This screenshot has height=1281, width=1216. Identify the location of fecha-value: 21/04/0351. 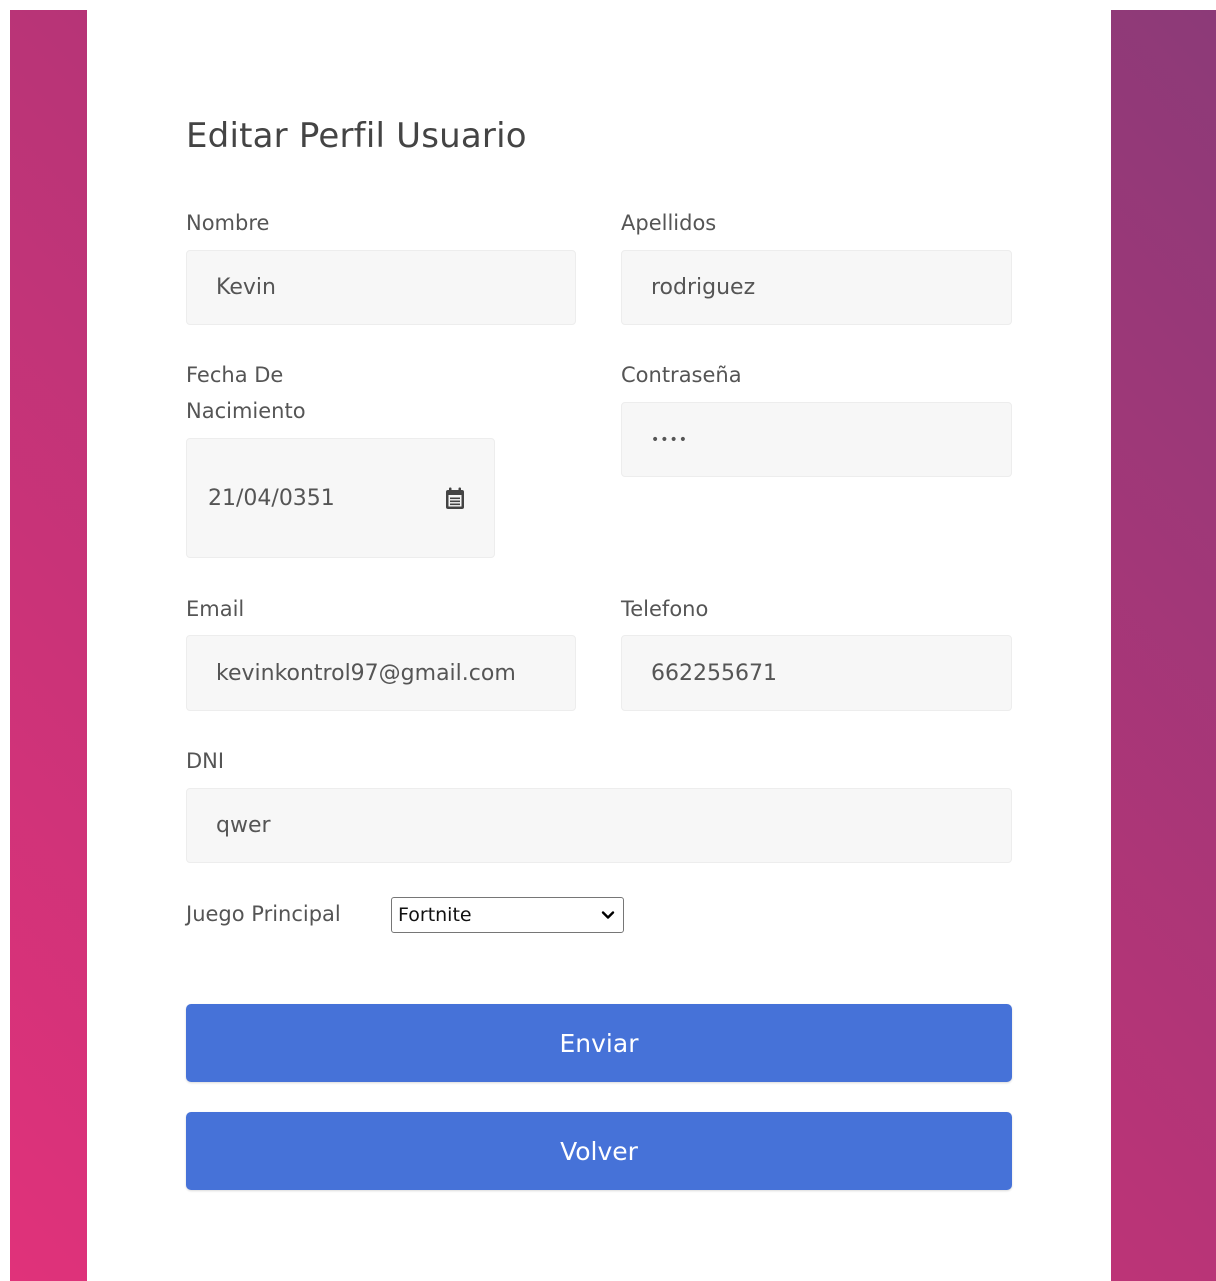
(271, 498).